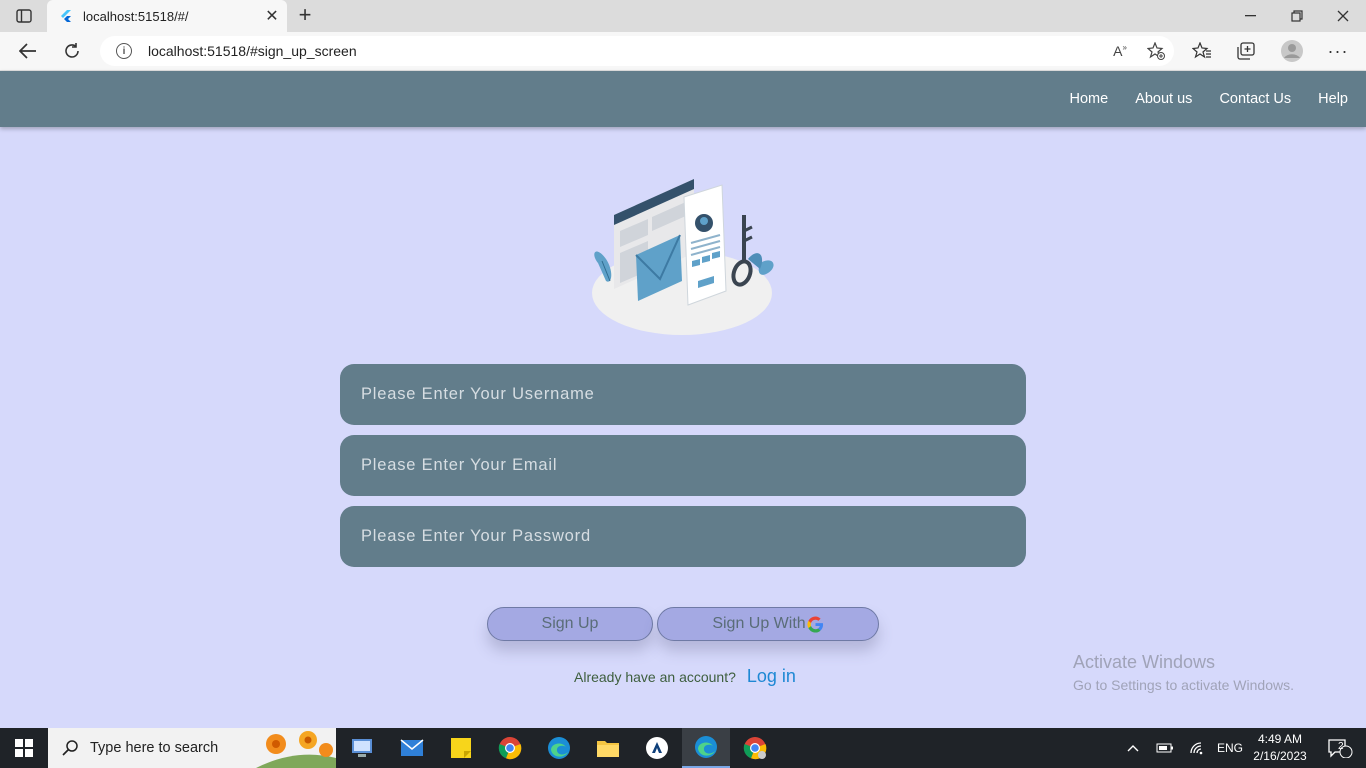 The height and width of the screenshot is (768, 1366). What do you see at coordinates (72, 51) in the screenshot?
I see `refresh-icon` at bounding box center [72, 51].